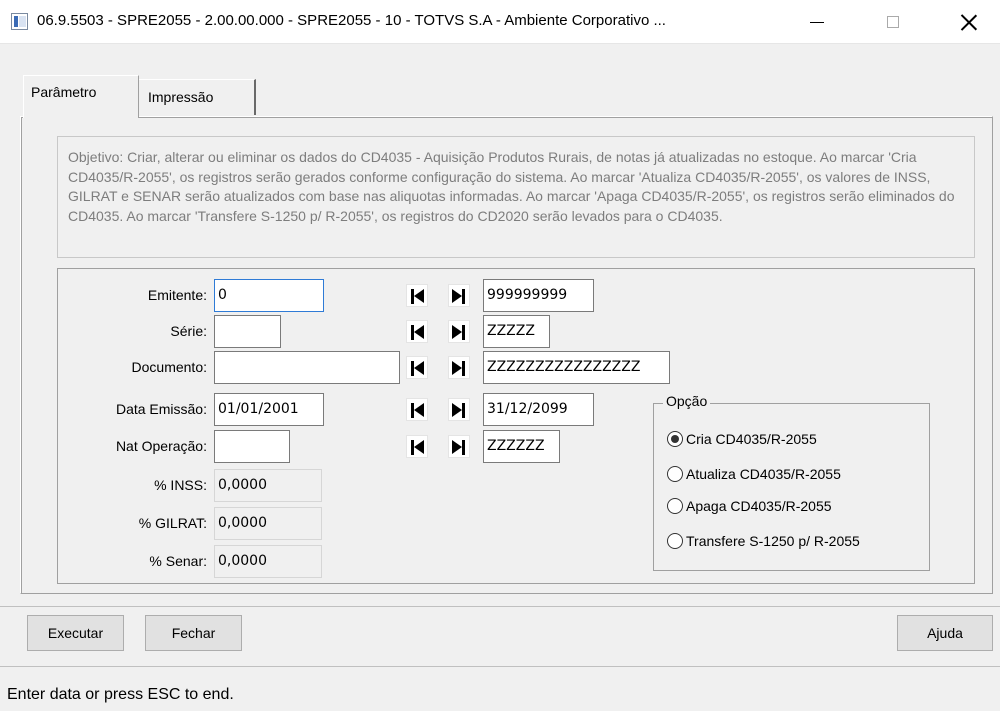  Describe the element at coordinates (197, 97) in the screenshot. I see `tab-impressao: Impressão` at that location.